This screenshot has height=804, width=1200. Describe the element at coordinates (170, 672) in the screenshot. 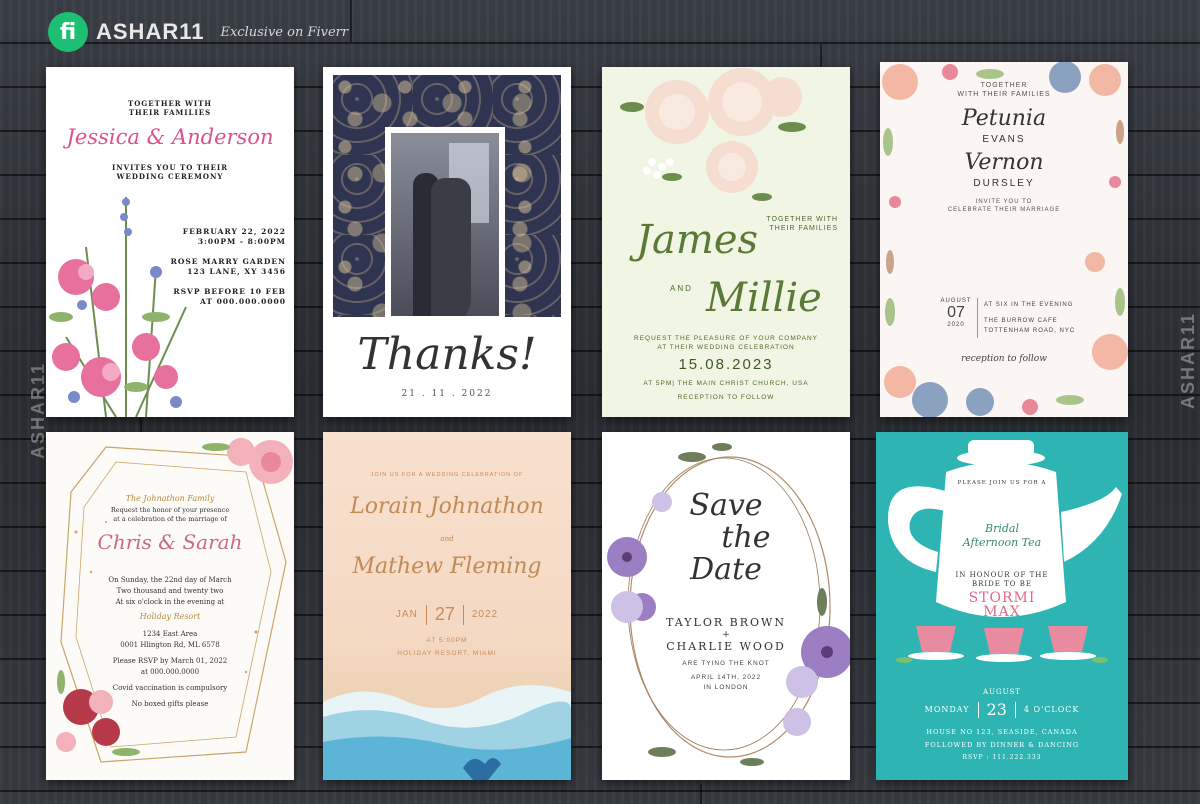

I see `rsvp-line2: at 000.000.0000` at that location.